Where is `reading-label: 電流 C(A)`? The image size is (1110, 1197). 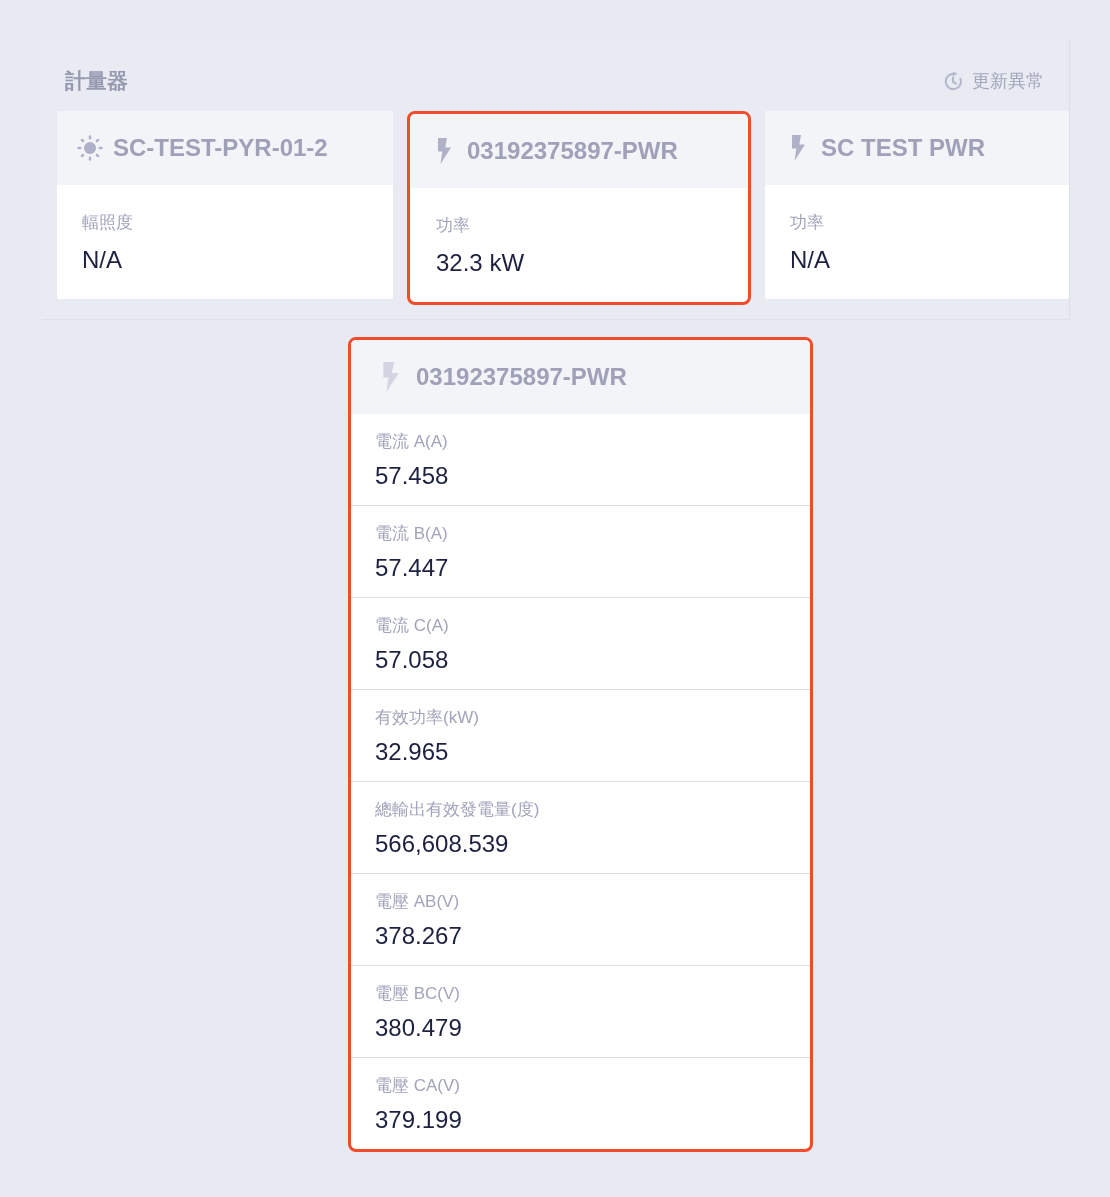
reading-label: 電流 C(A) is located at coordinates (412, 626).